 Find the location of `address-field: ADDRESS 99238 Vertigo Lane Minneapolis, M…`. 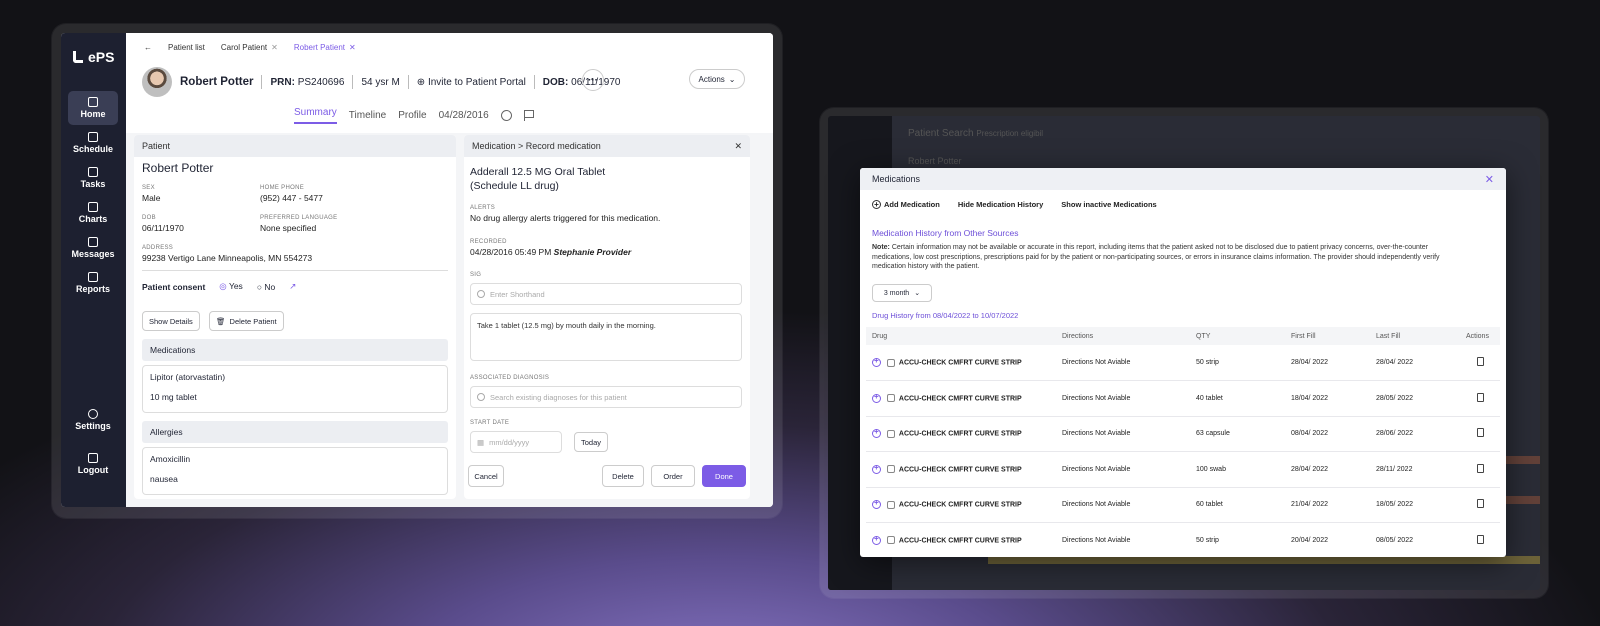

address-field: ADDRESS 99238 Vertigo Lane Minneapolis, M… is located at coordinates (227, 254).